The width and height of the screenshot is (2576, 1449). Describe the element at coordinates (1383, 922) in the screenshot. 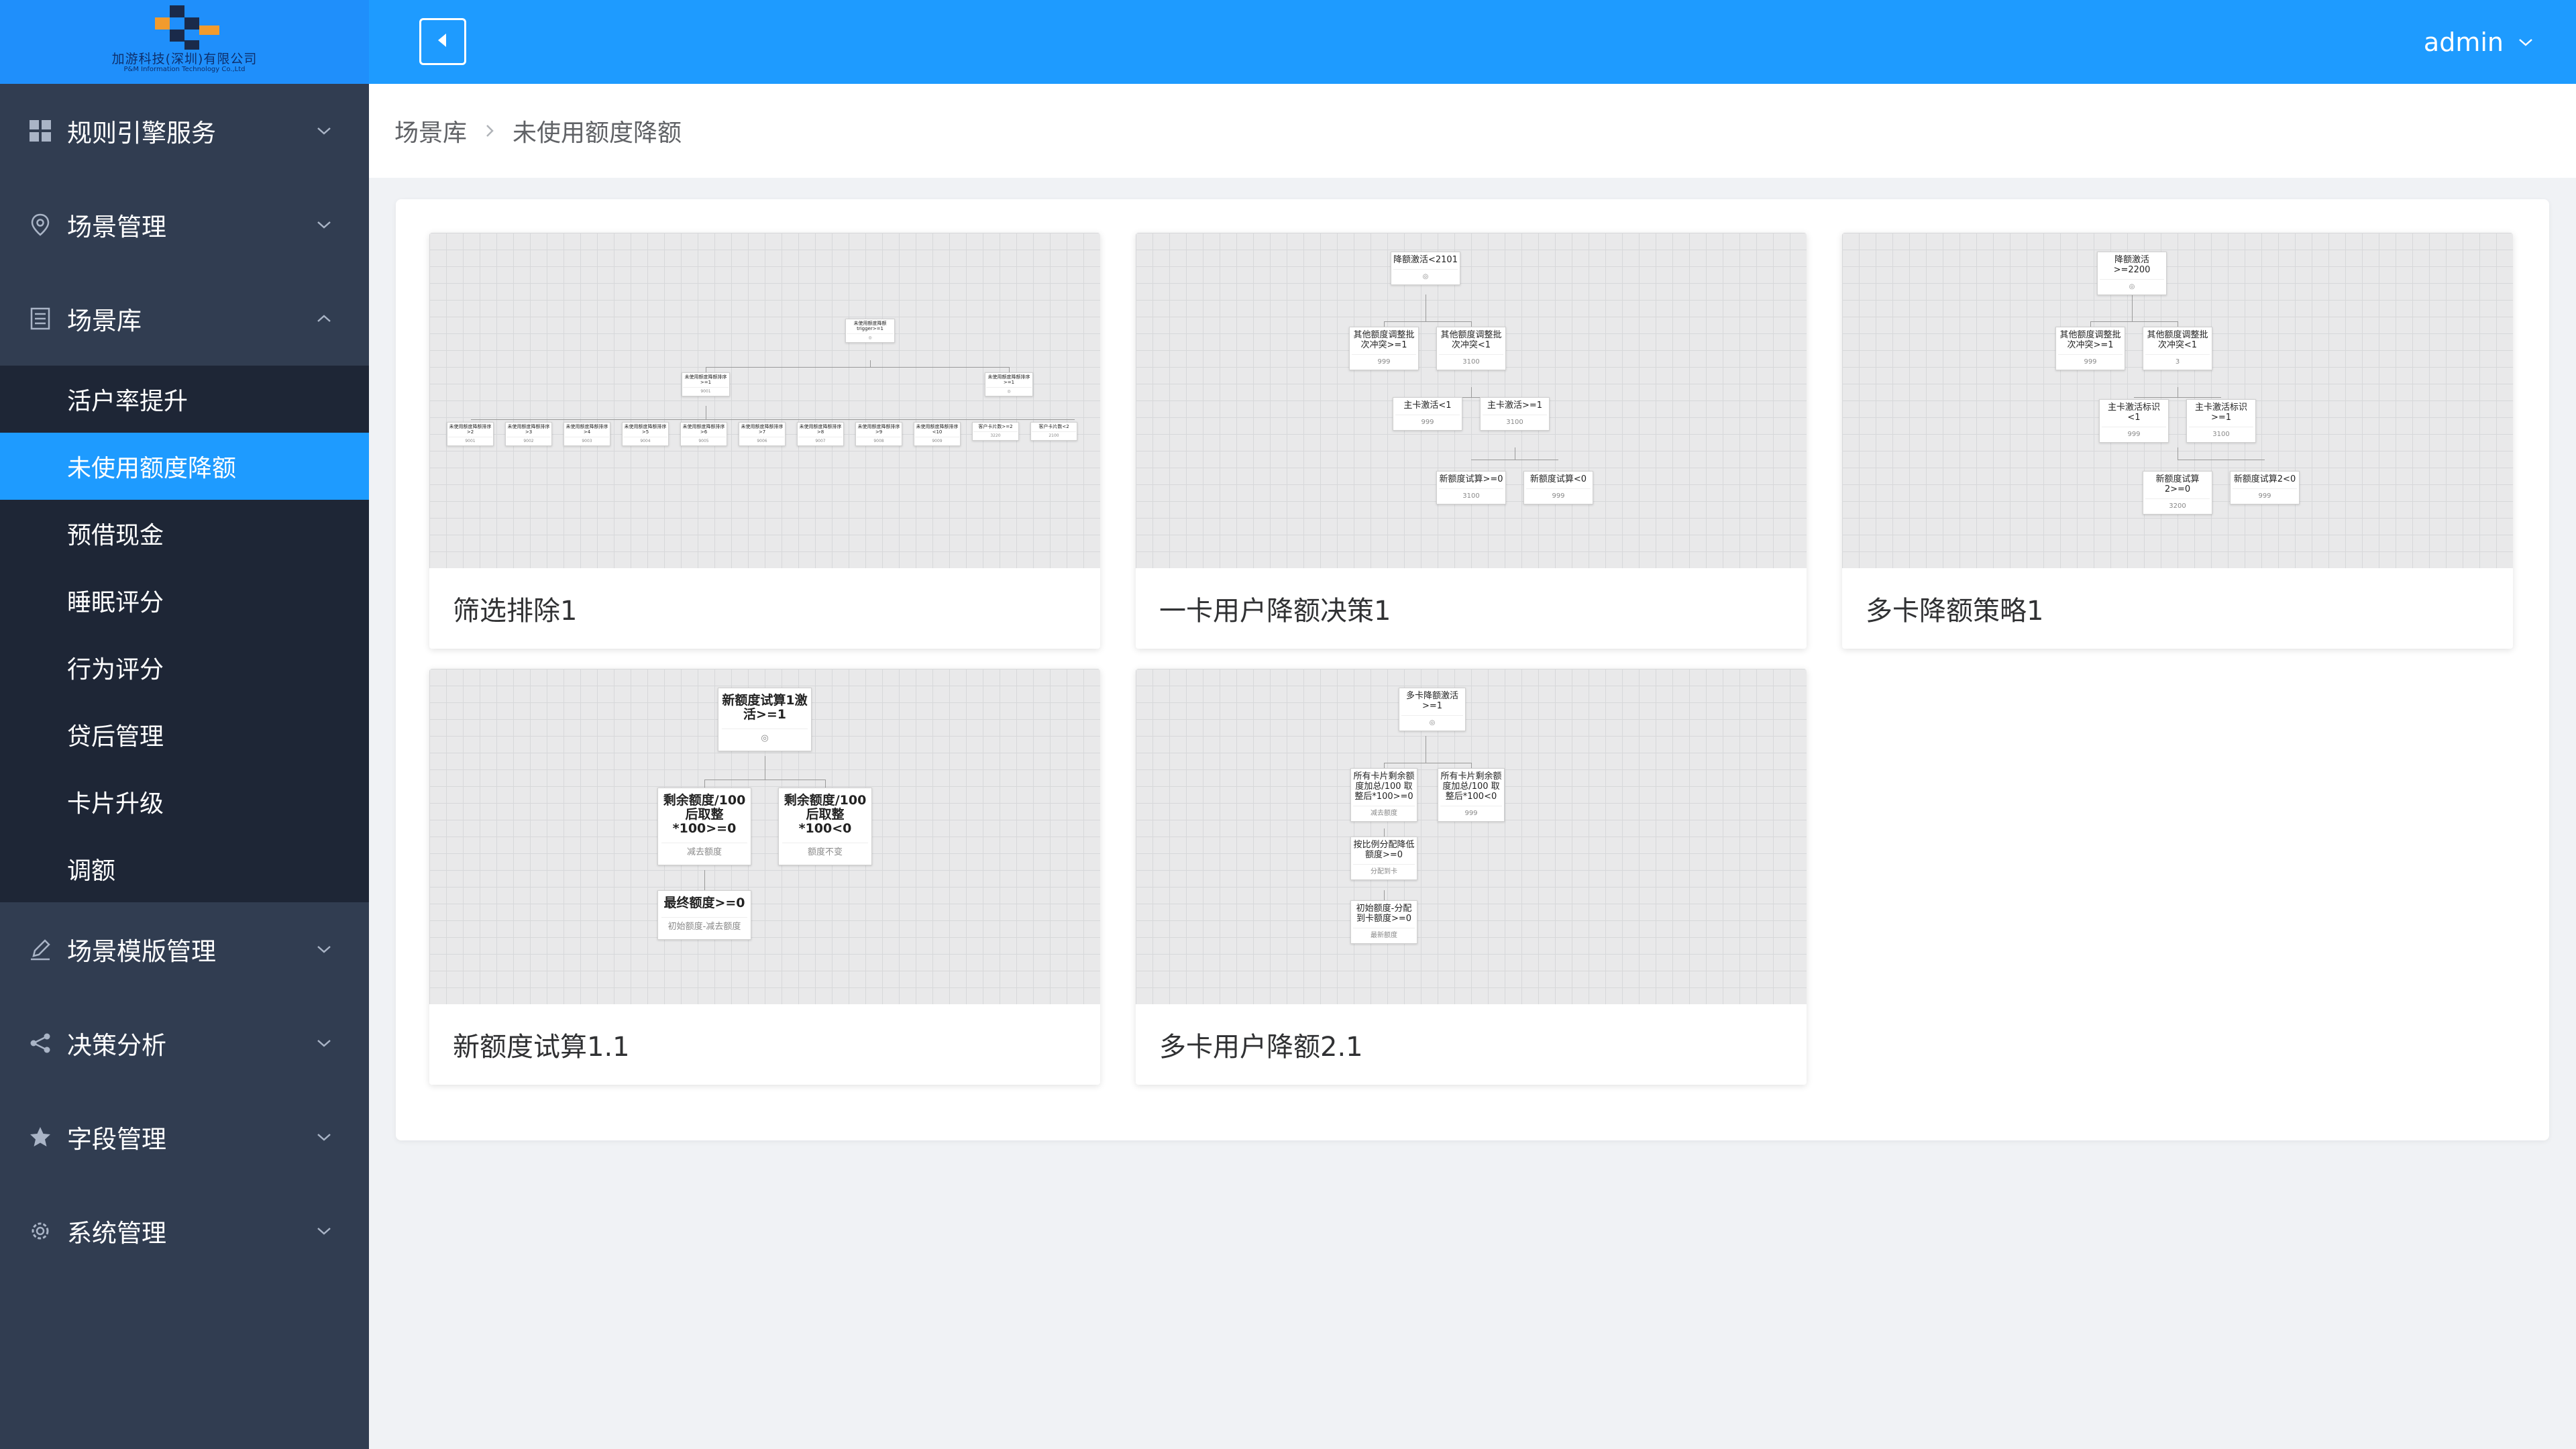

I see `tree-node: 初始额度-分配到卡额度>=0 最新额度` at that location.